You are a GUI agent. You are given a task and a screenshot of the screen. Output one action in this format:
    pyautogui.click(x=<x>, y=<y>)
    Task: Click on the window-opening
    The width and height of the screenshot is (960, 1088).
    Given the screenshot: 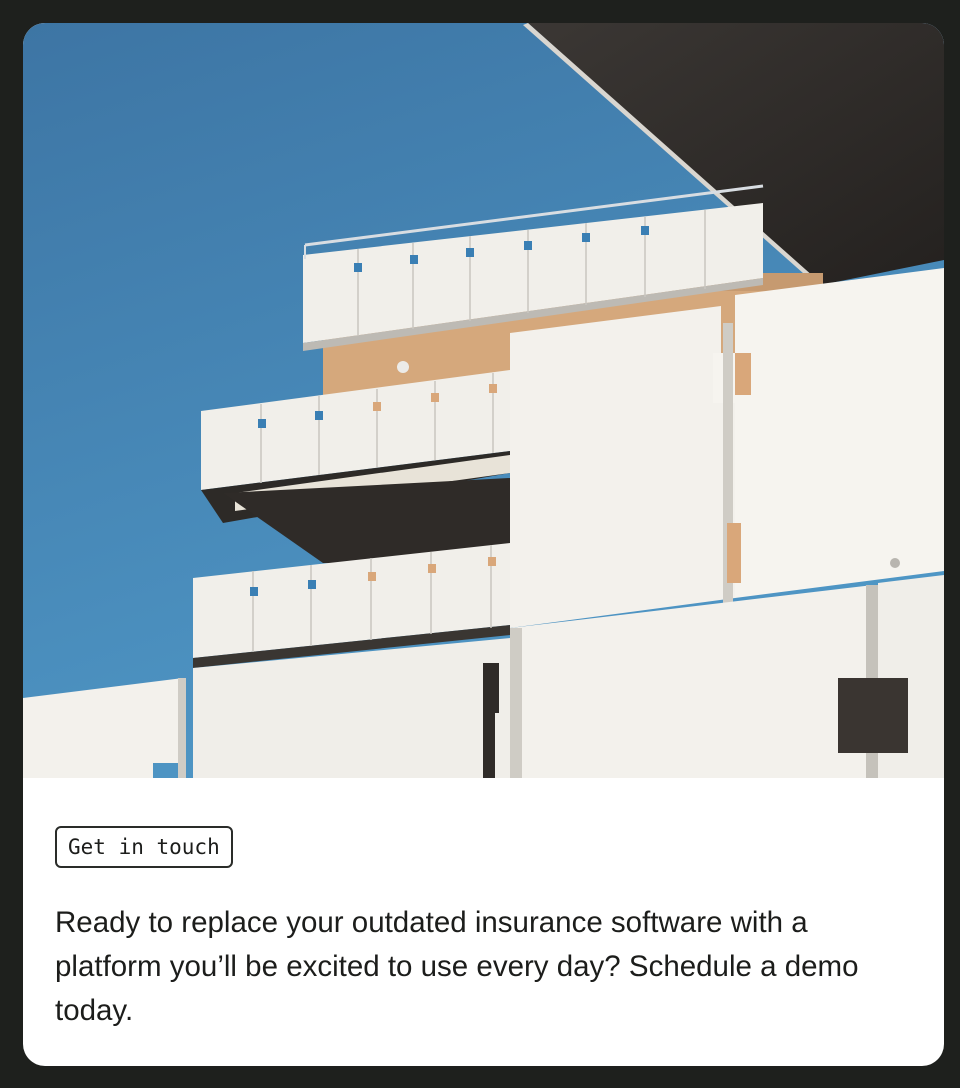 What is the action you would take?
    pyautogui.click(x=873, y=715)
    